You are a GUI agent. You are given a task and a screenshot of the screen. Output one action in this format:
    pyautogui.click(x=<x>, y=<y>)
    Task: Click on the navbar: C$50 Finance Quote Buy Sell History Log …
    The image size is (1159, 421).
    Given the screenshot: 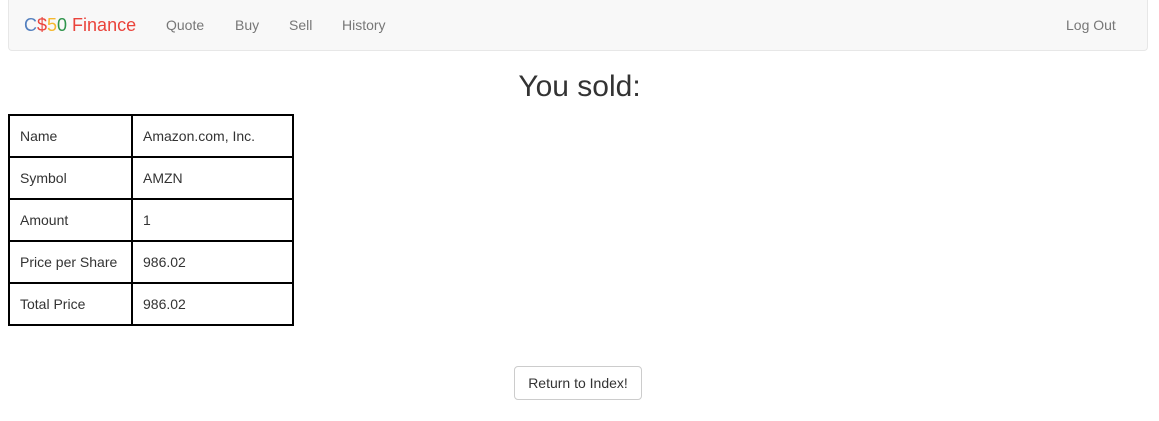 What is the action you would take?
    pyautogui.click(x=578, y=25)
    